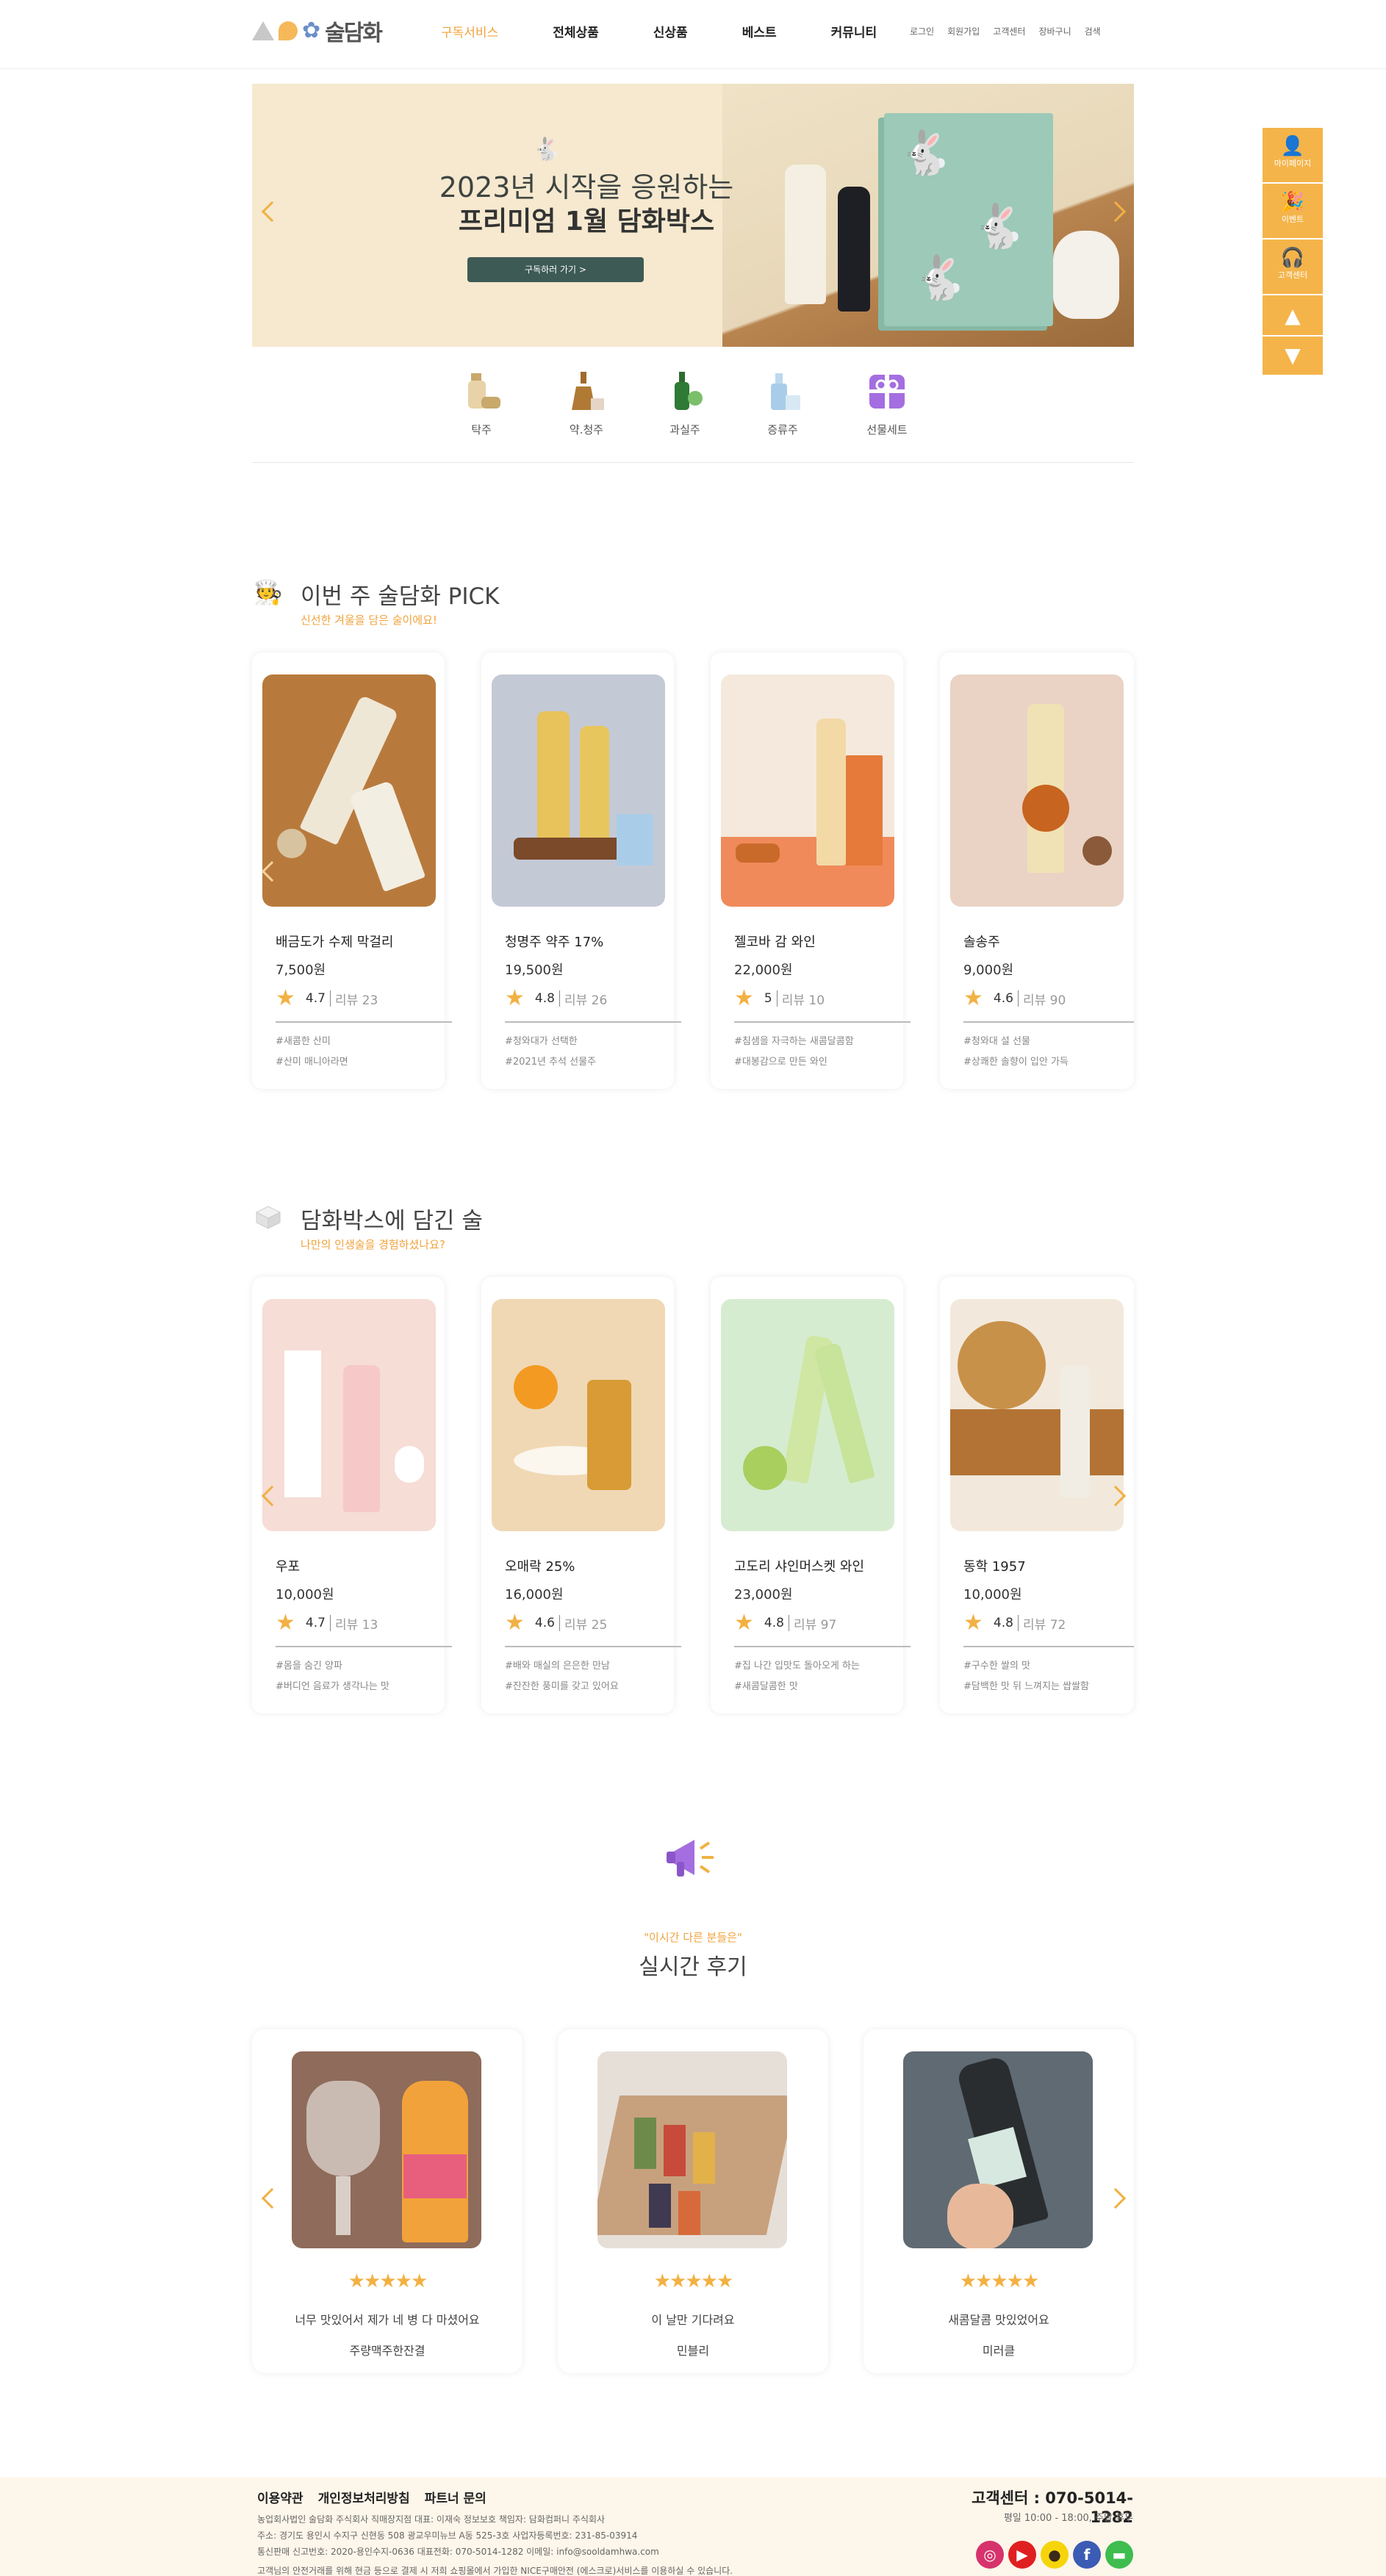 The width and height of the screenshot is (1386, 2576). What do you see at coordinates (305, 1594) in the screenshot?
I see `product-price: 10,000원` at bounding box center [305, 1594].